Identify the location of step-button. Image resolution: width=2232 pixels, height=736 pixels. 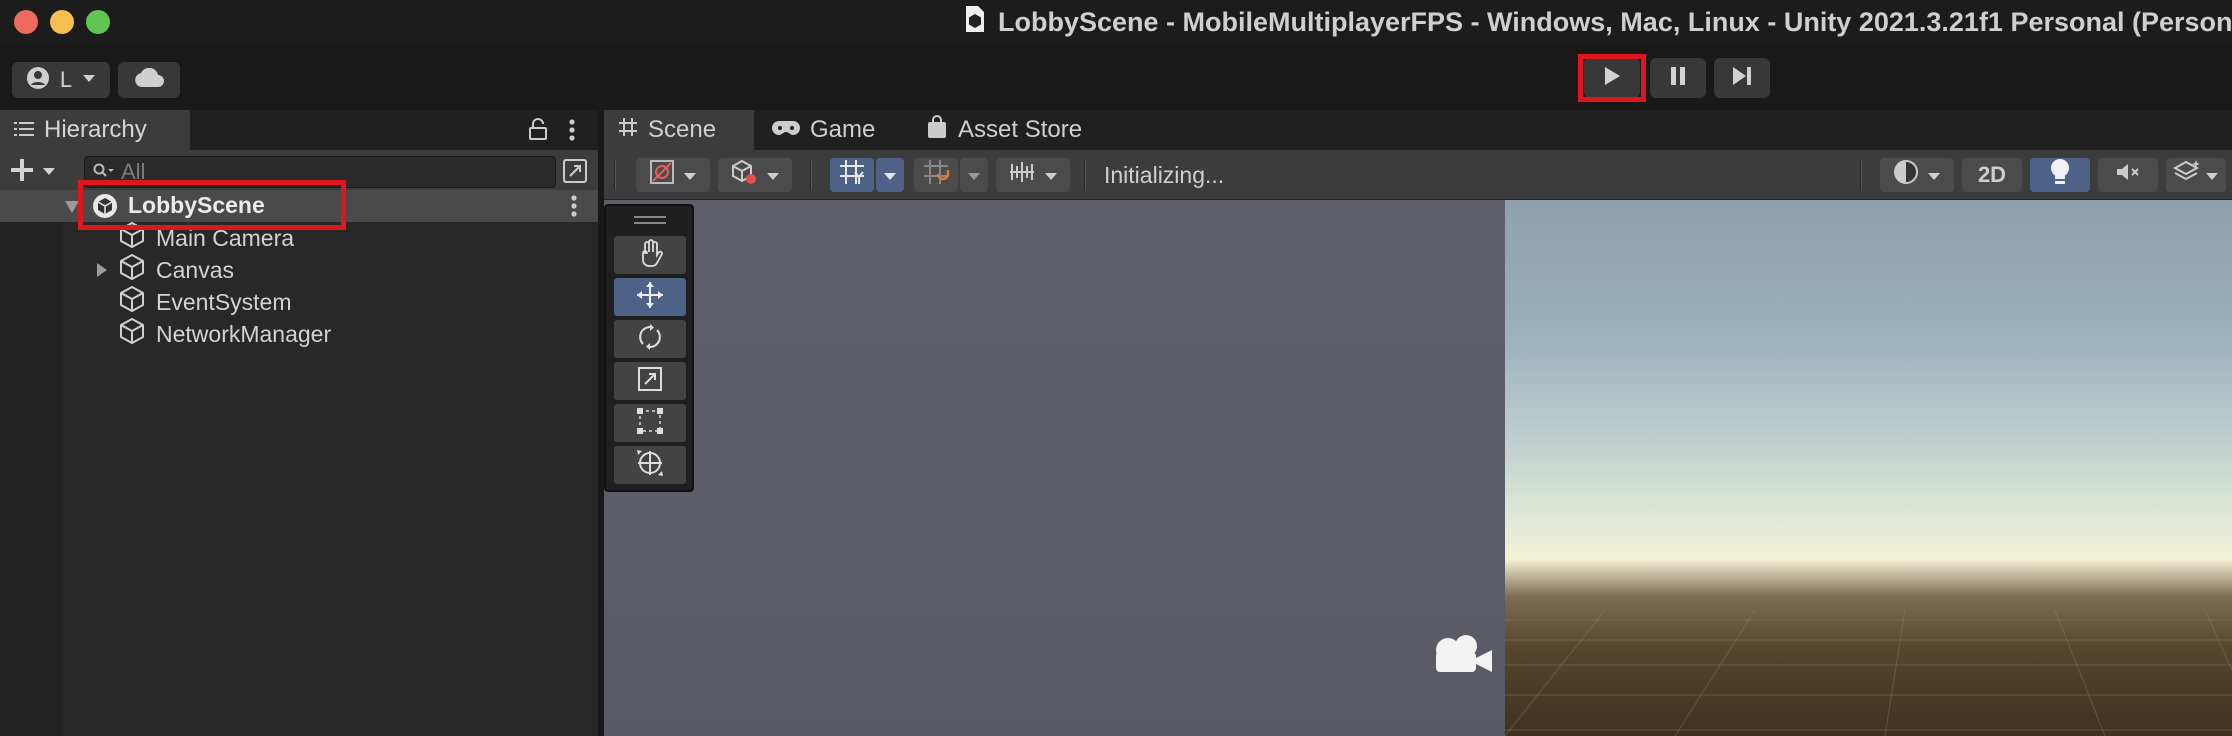
(1742, 78).